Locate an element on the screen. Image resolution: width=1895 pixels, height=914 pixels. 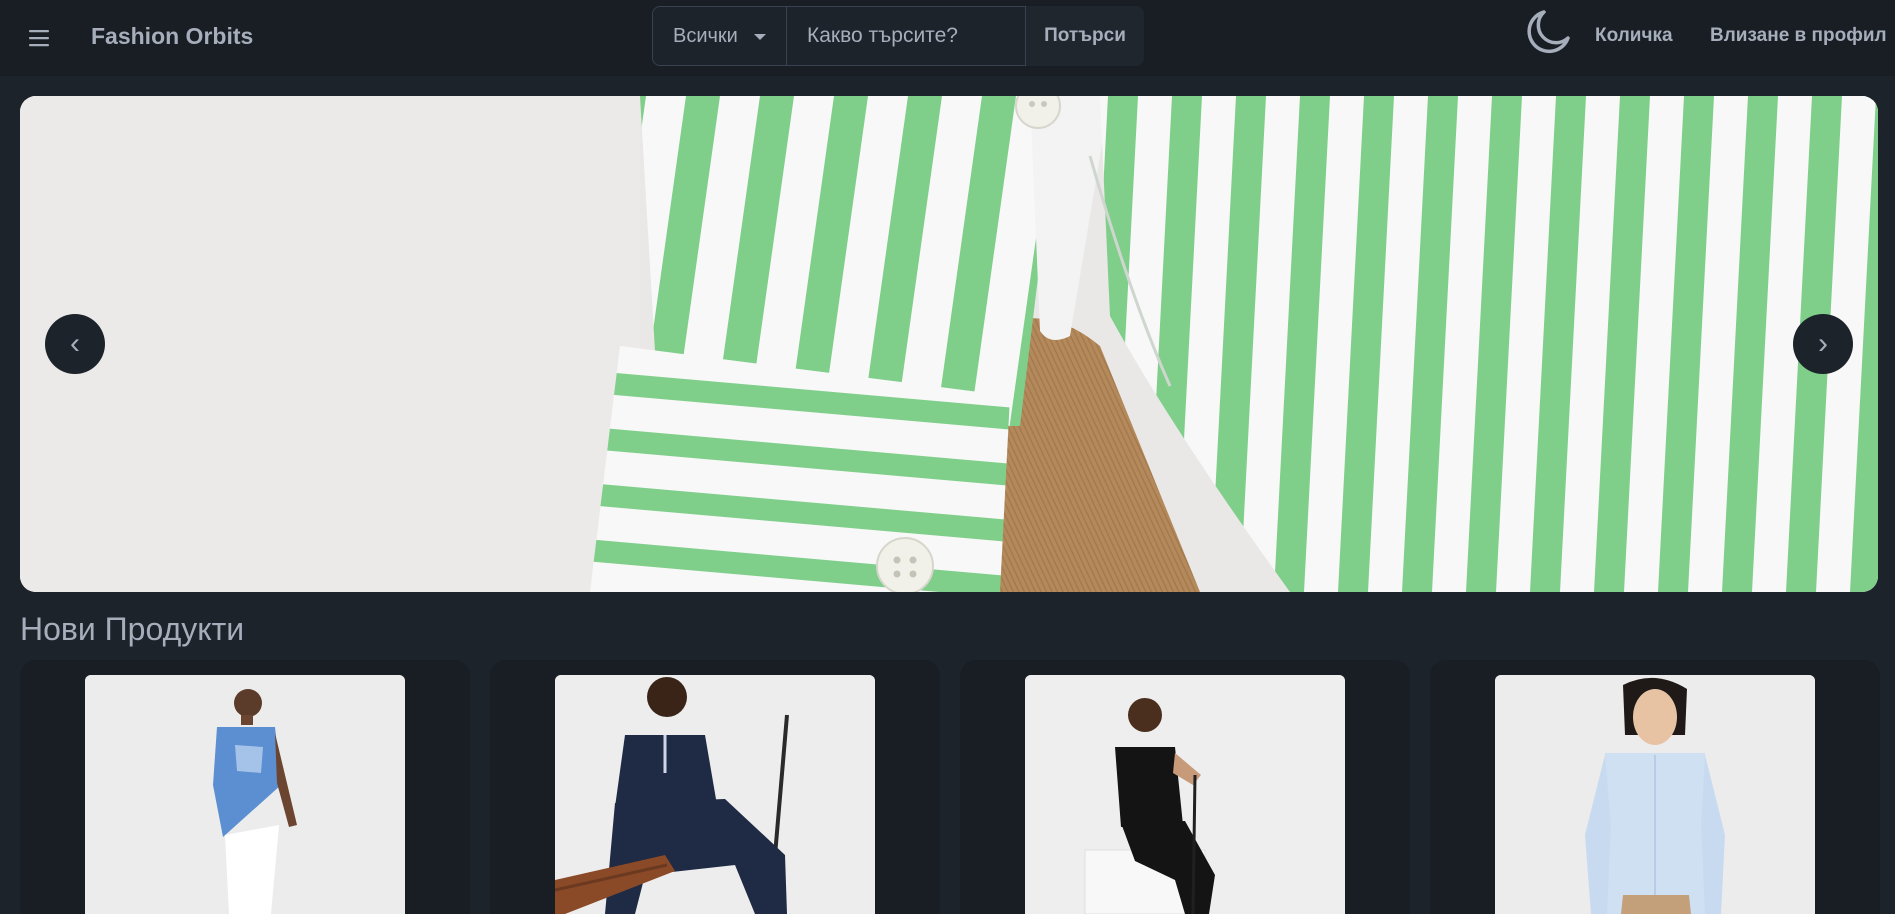
search-input is located at coordinates (906, 36).